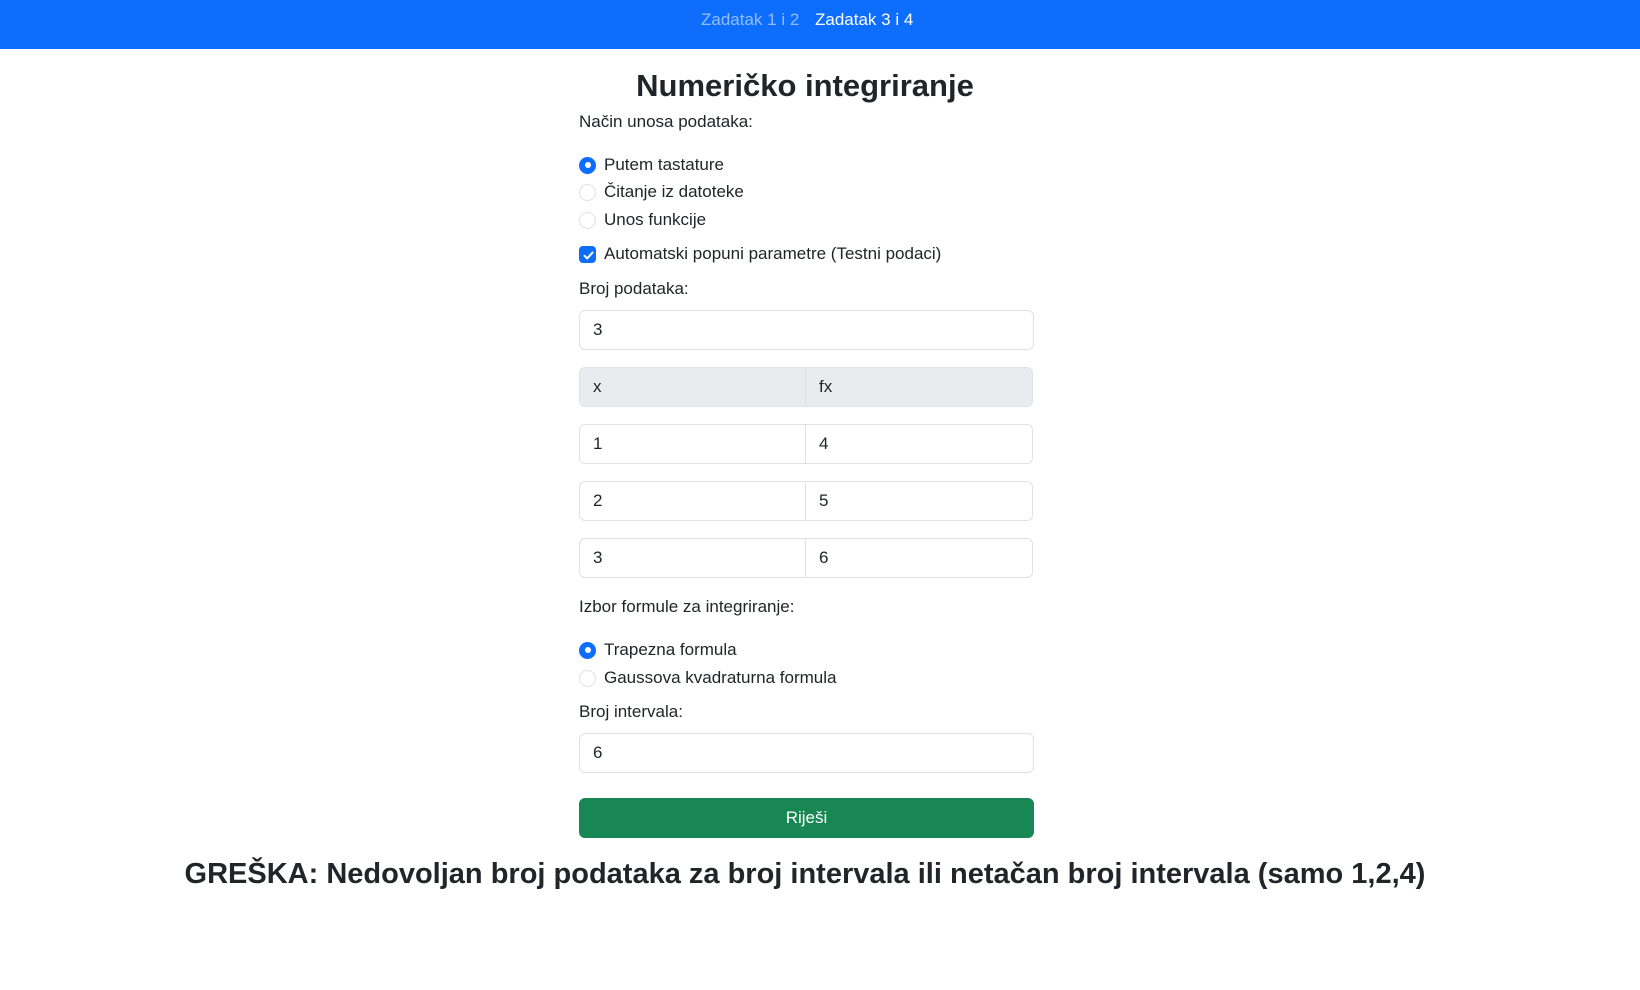 This screenshot has width=1640, height=990. I want to click on table-header-x: x, so click(692, 387).